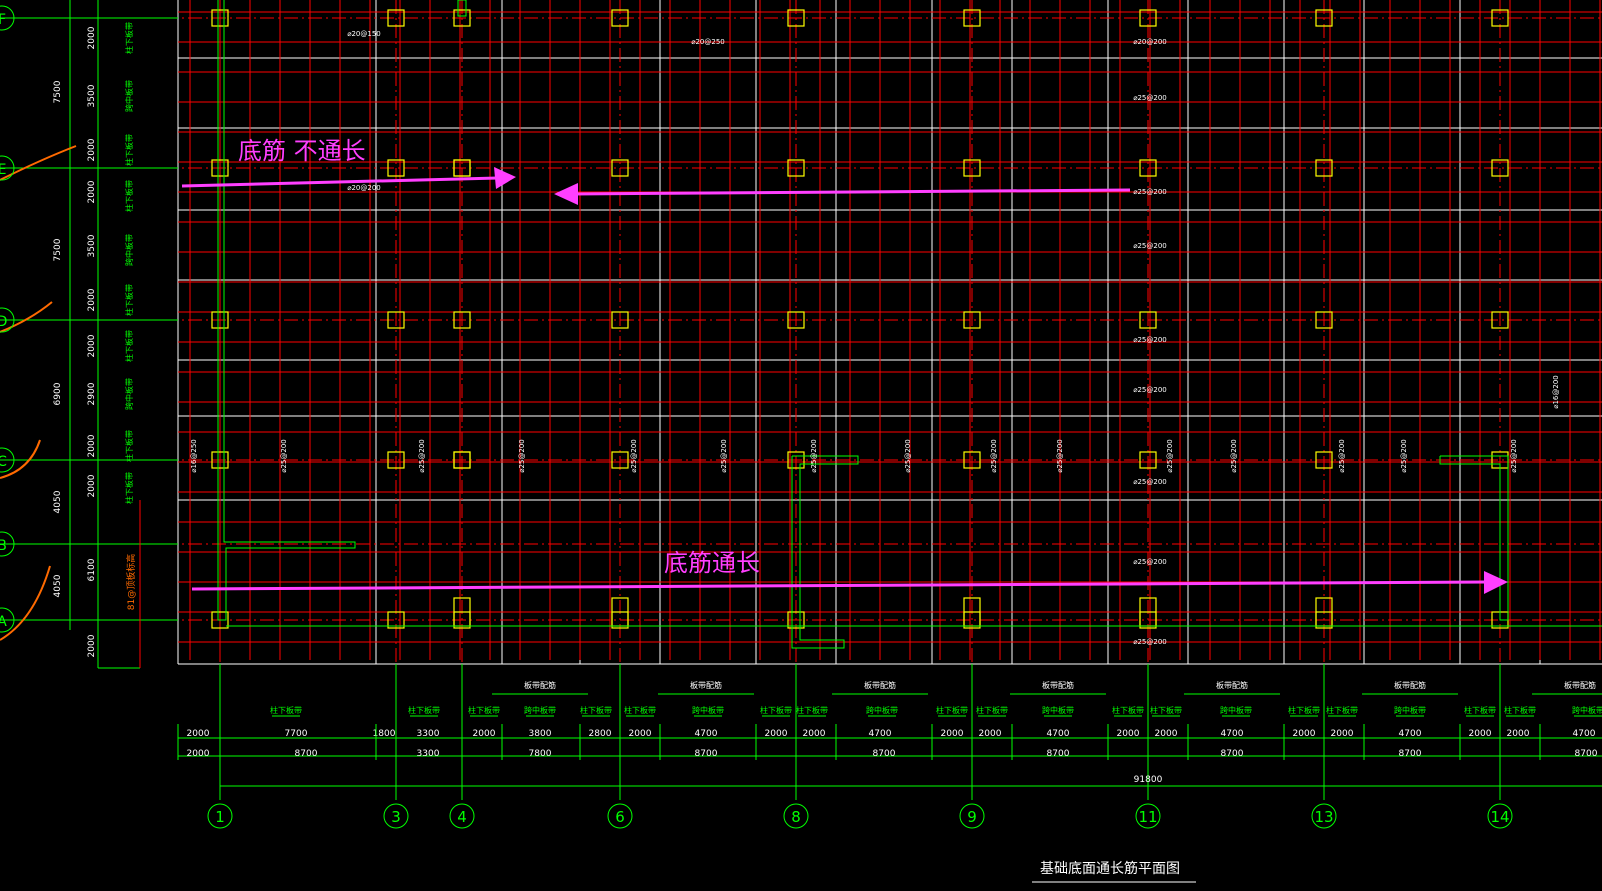 This screenshot has width=1602, height=891. I want to click on axis-label-3: 3, so click(396, 817).